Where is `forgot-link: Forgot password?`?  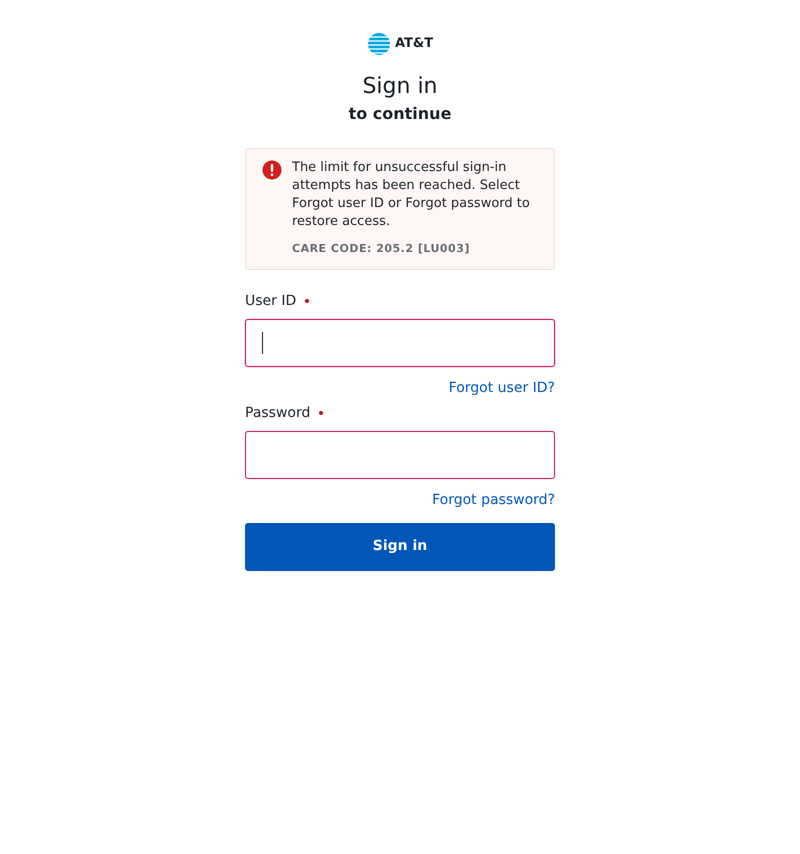 forgot-link: Forgot password? is located at coordinates (493, 500).